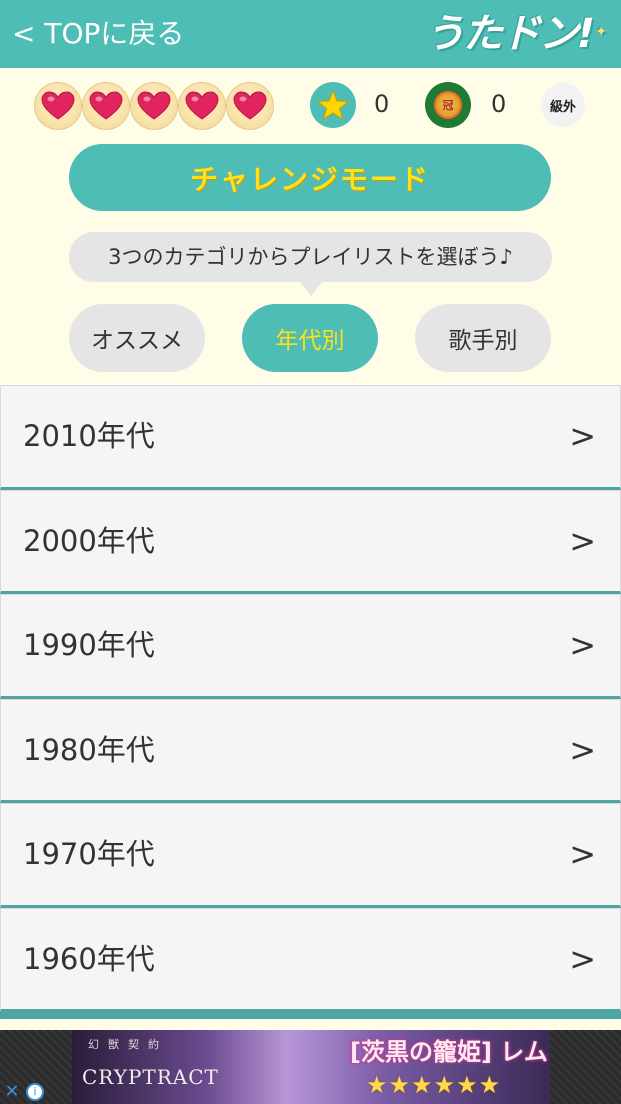 The width and height of the screenshot is (621, 1104). I want to click on medal-center: 冠, so click(448, 105).